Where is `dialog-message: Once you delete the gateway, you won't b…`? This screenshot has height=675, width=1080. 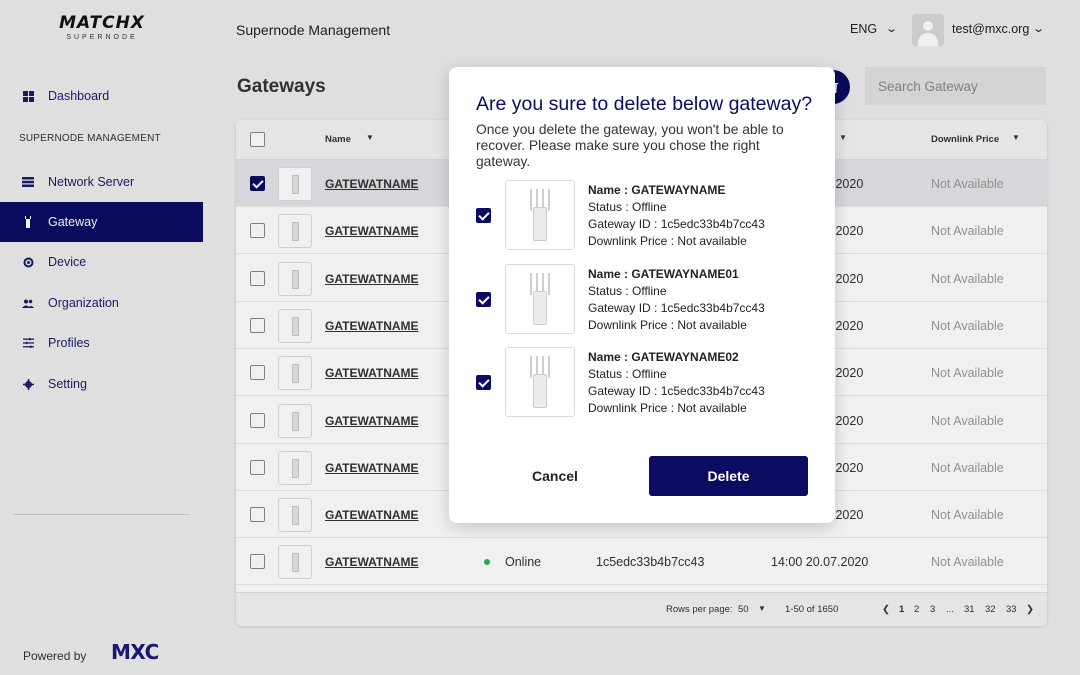
dialog-message: Once you delete the gateway, you won't b… is located at coordinates (630, 145).